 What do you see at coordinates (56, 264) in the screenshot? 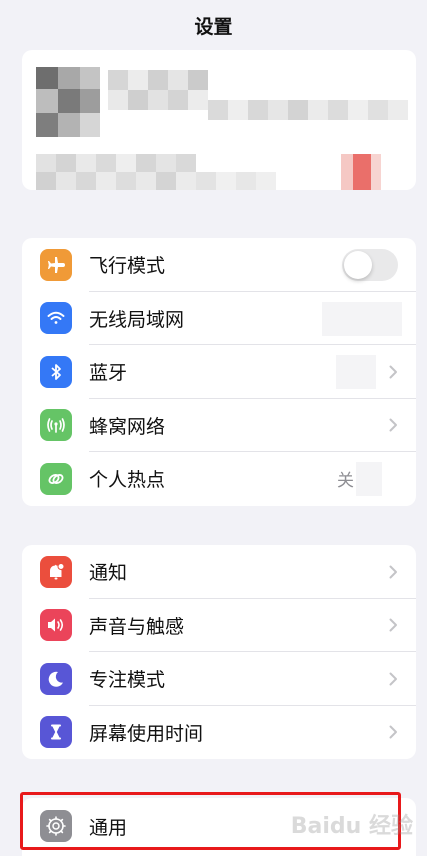
I see `airplane-icon` at bounding box center [56, 264].